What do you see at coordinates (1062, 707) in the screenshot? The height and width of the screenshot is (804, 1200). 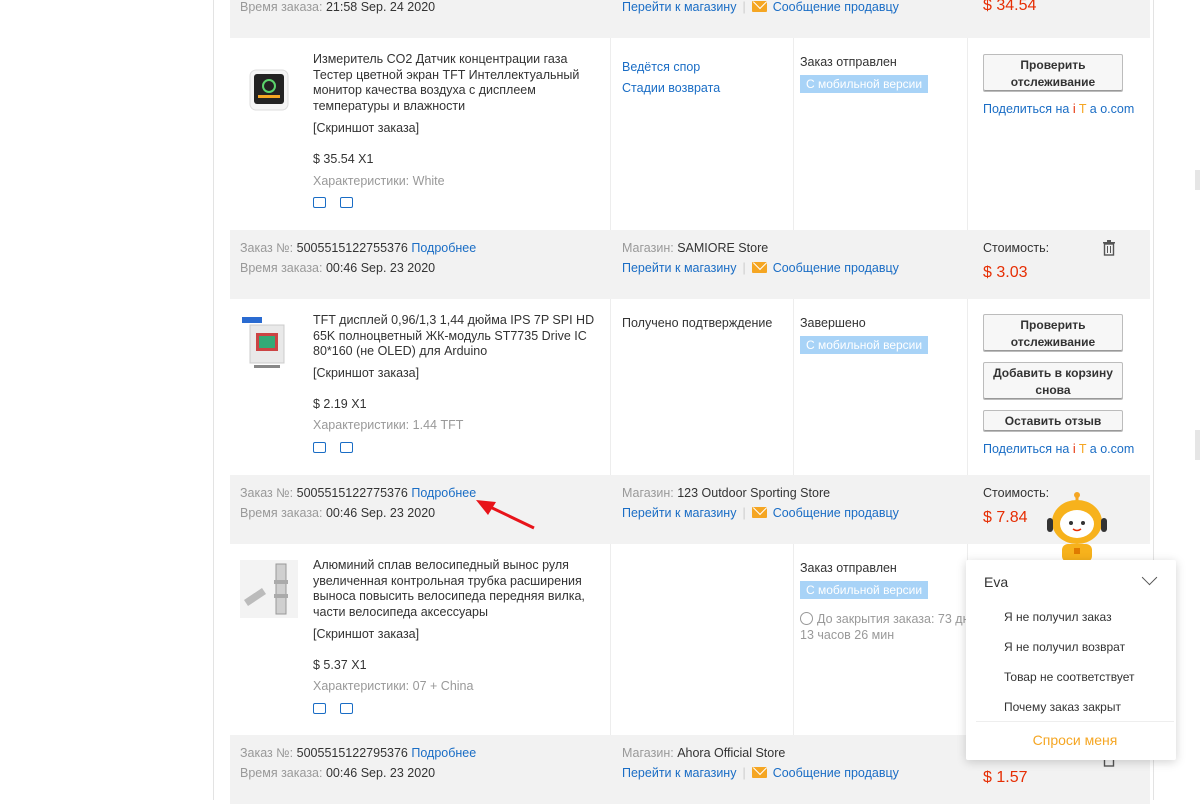 I see `assistant-option: Почему заказ закрыт` at bounding box center [1062, 707].